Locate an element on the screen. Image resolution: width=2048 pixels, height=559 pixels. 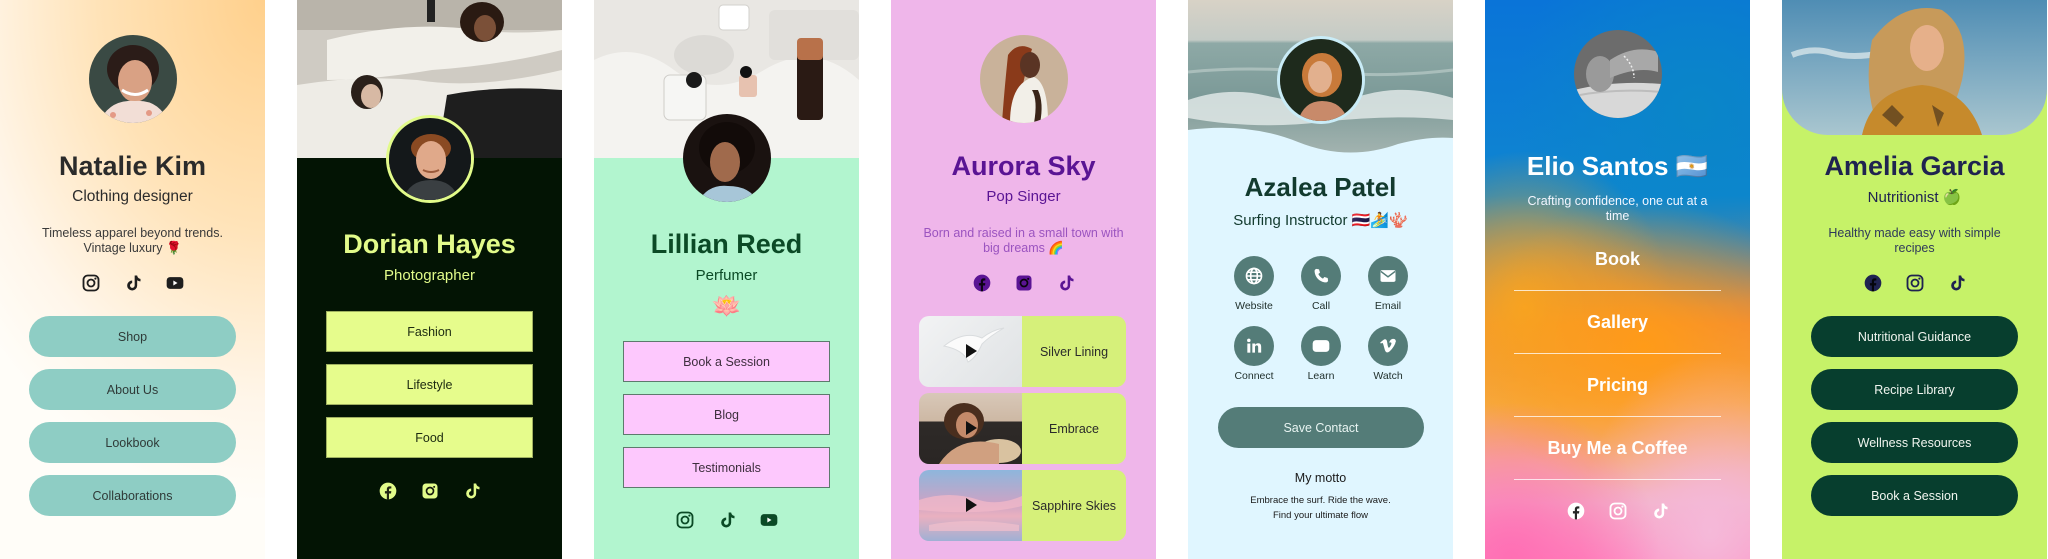
track-title: Embrace is located at coordinates (1074, 428).